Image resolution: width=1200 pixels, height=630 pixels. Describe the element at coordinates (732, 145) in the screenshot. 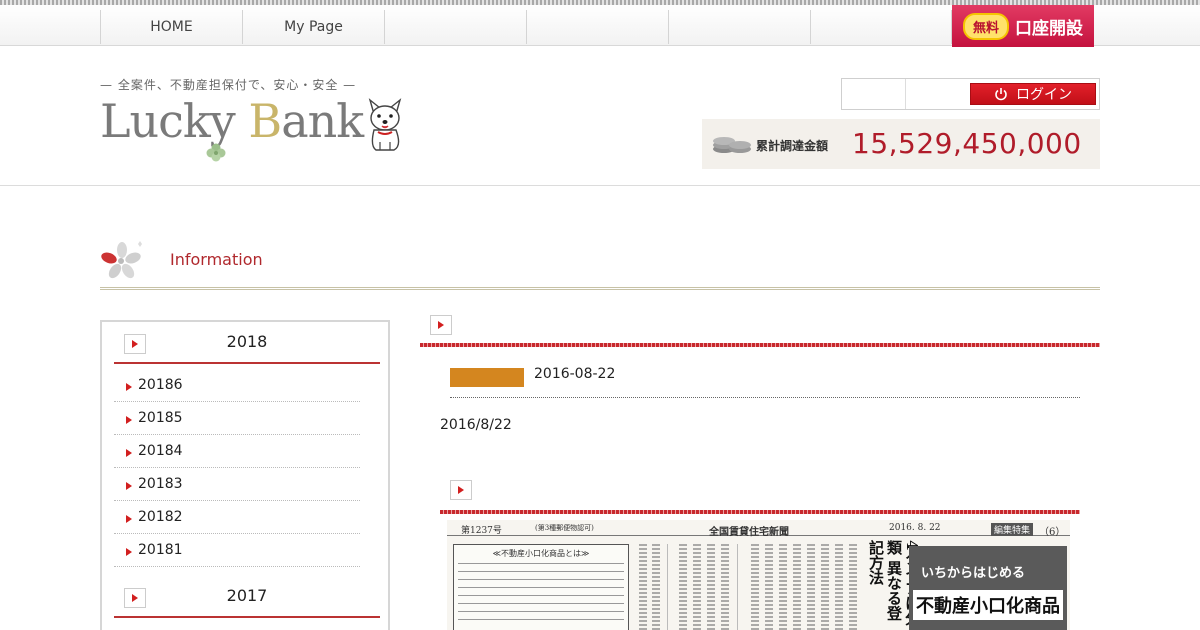

I see `coins-icon` at that location.